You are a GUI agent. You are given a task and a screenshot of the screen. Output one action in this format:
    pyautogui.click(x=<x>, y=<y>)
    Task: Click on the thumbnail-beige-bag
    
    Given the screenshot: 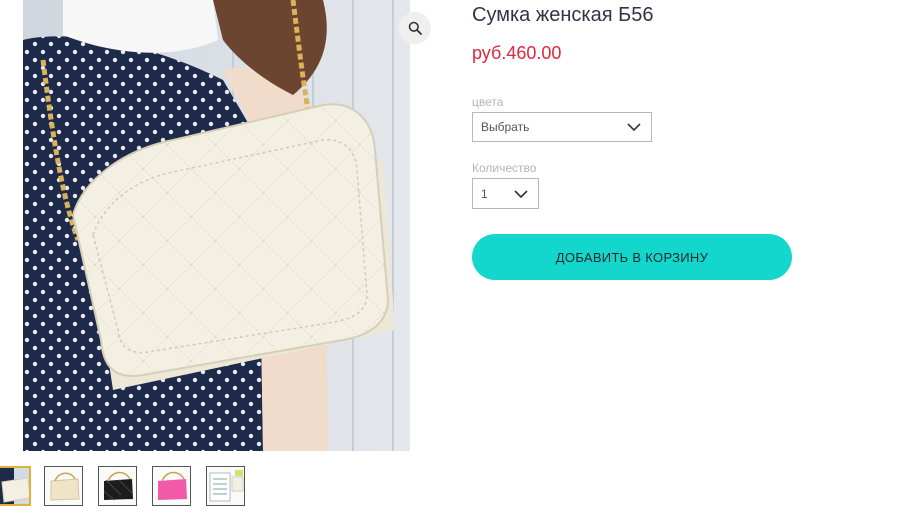 What is the action you would take?
    pyautogui.click(x=63, y=486)
    